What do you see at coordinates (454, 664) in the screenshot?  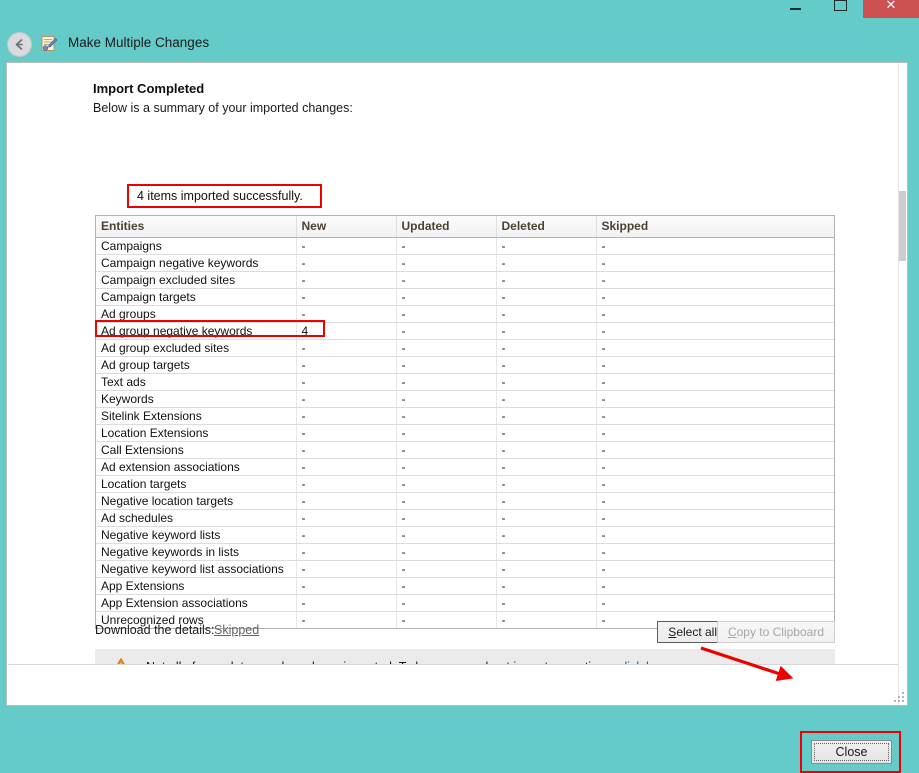 I see `footer-separator` at bounding box center [454, 664].